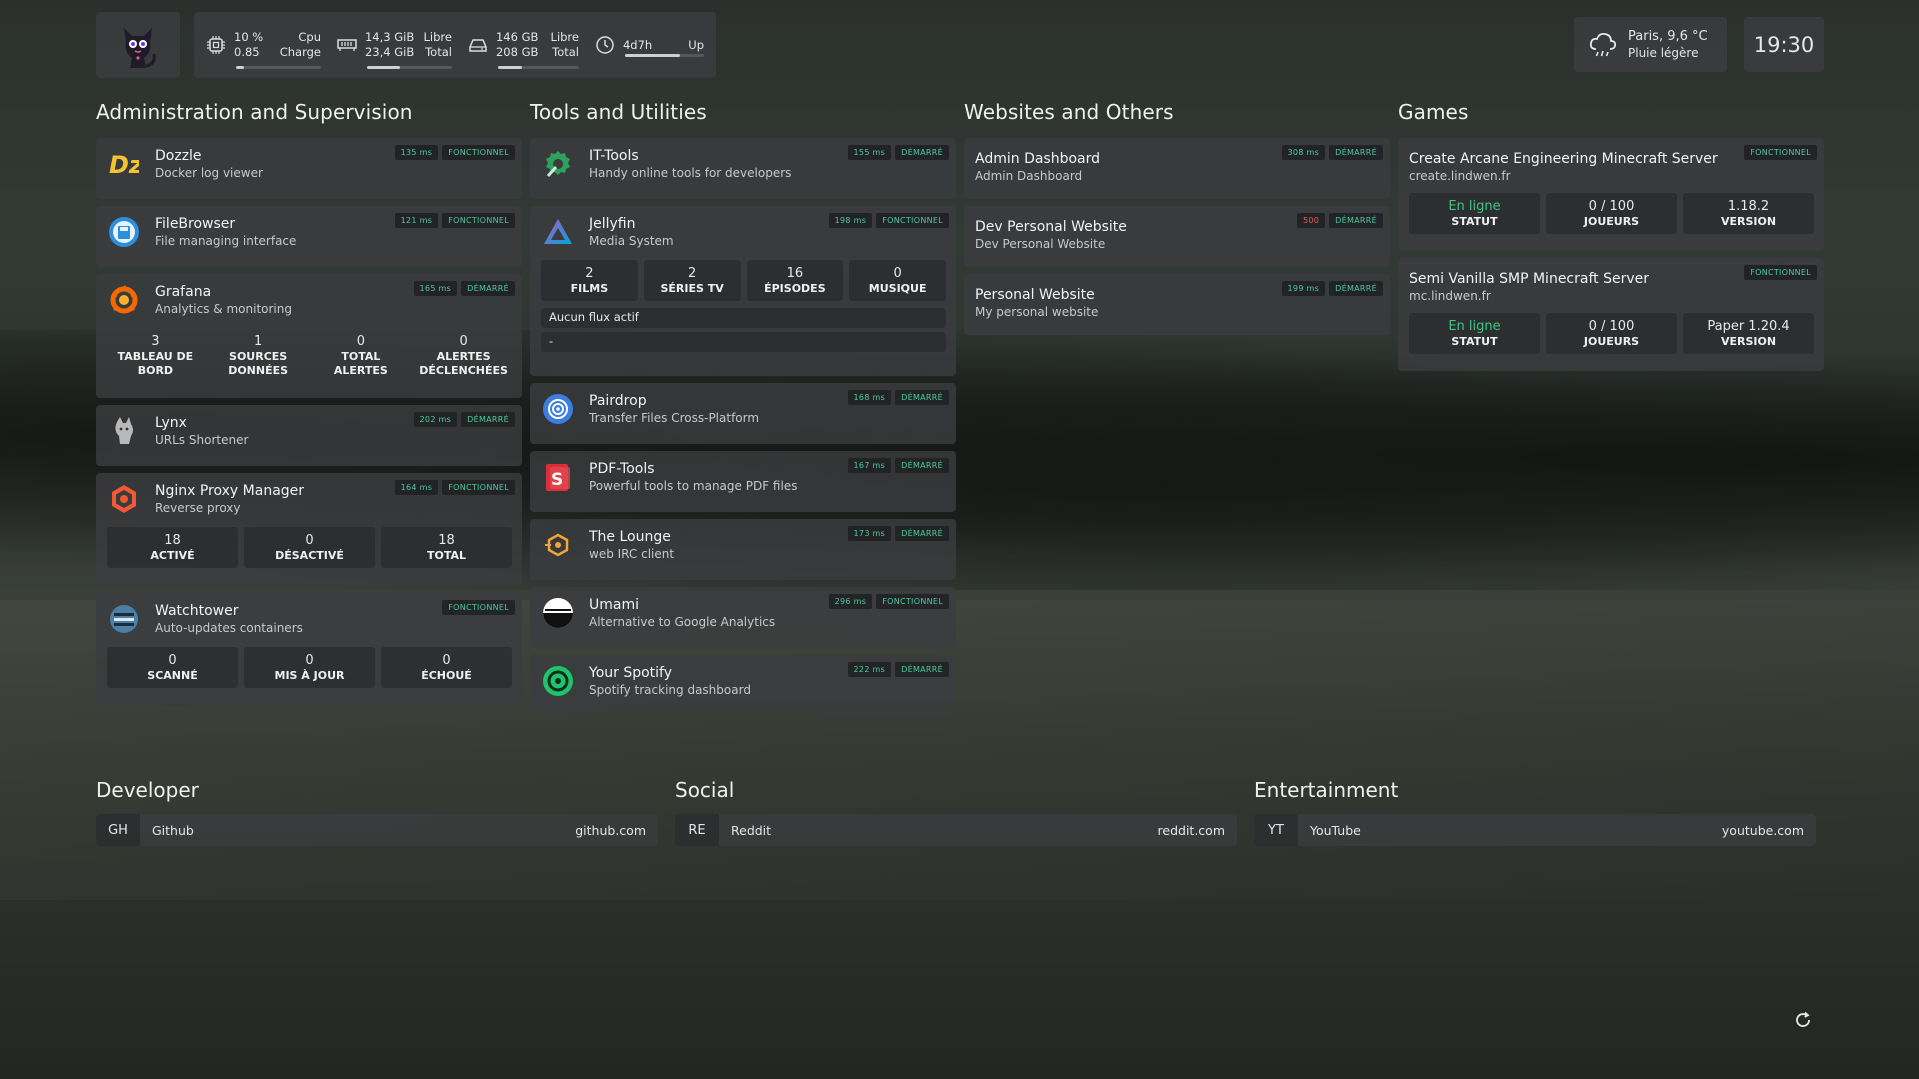 The image size is (1919, 1079). Describe the element at coordinates (377, 830) in the screenshot. I see `bookmark-github: GH Github github.com` at that location.